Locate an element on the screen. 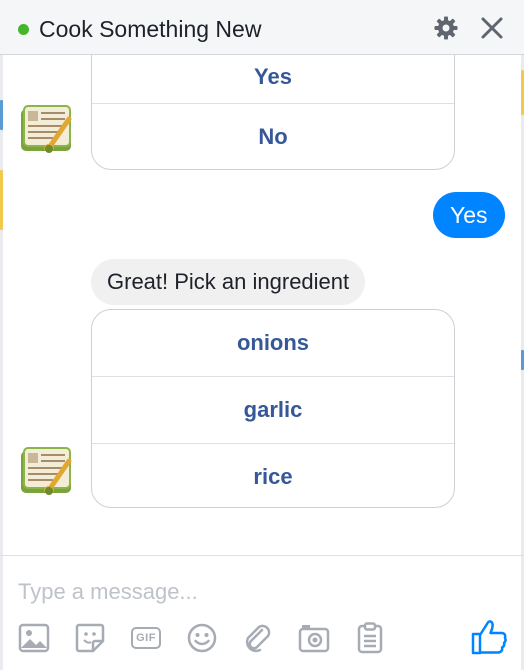 Image resolution: width=524 pixels, height=670 pixels. bot-message-bubble: Great! Pick an ingredient is located at coordinates (228, 282).